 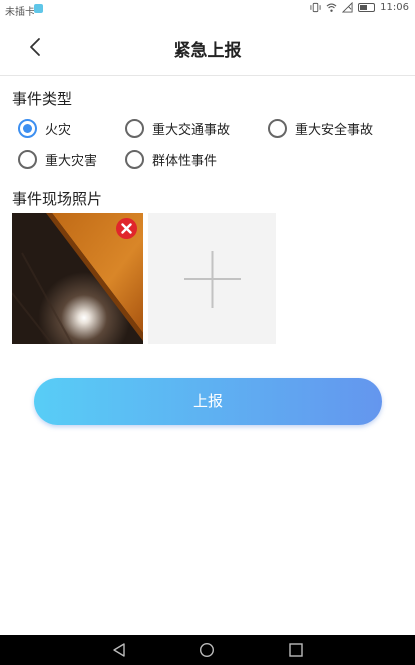 I want to click on plus-icon, so click(x=212, y=279).